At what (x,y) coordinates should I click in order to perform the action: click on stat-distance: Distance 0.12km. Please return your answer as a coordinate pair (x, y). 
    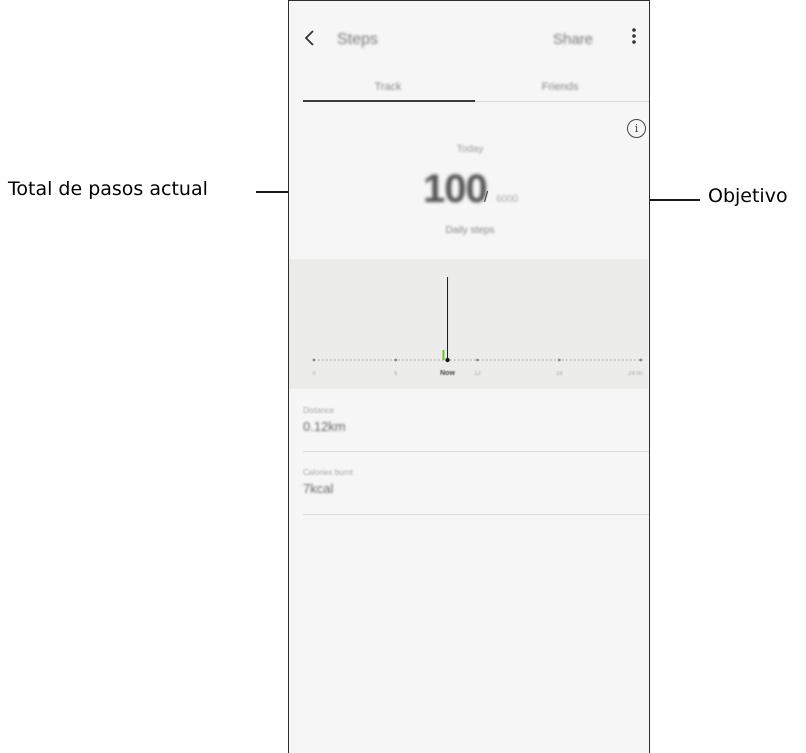
    Looking at the image, I should click on (476, 420).